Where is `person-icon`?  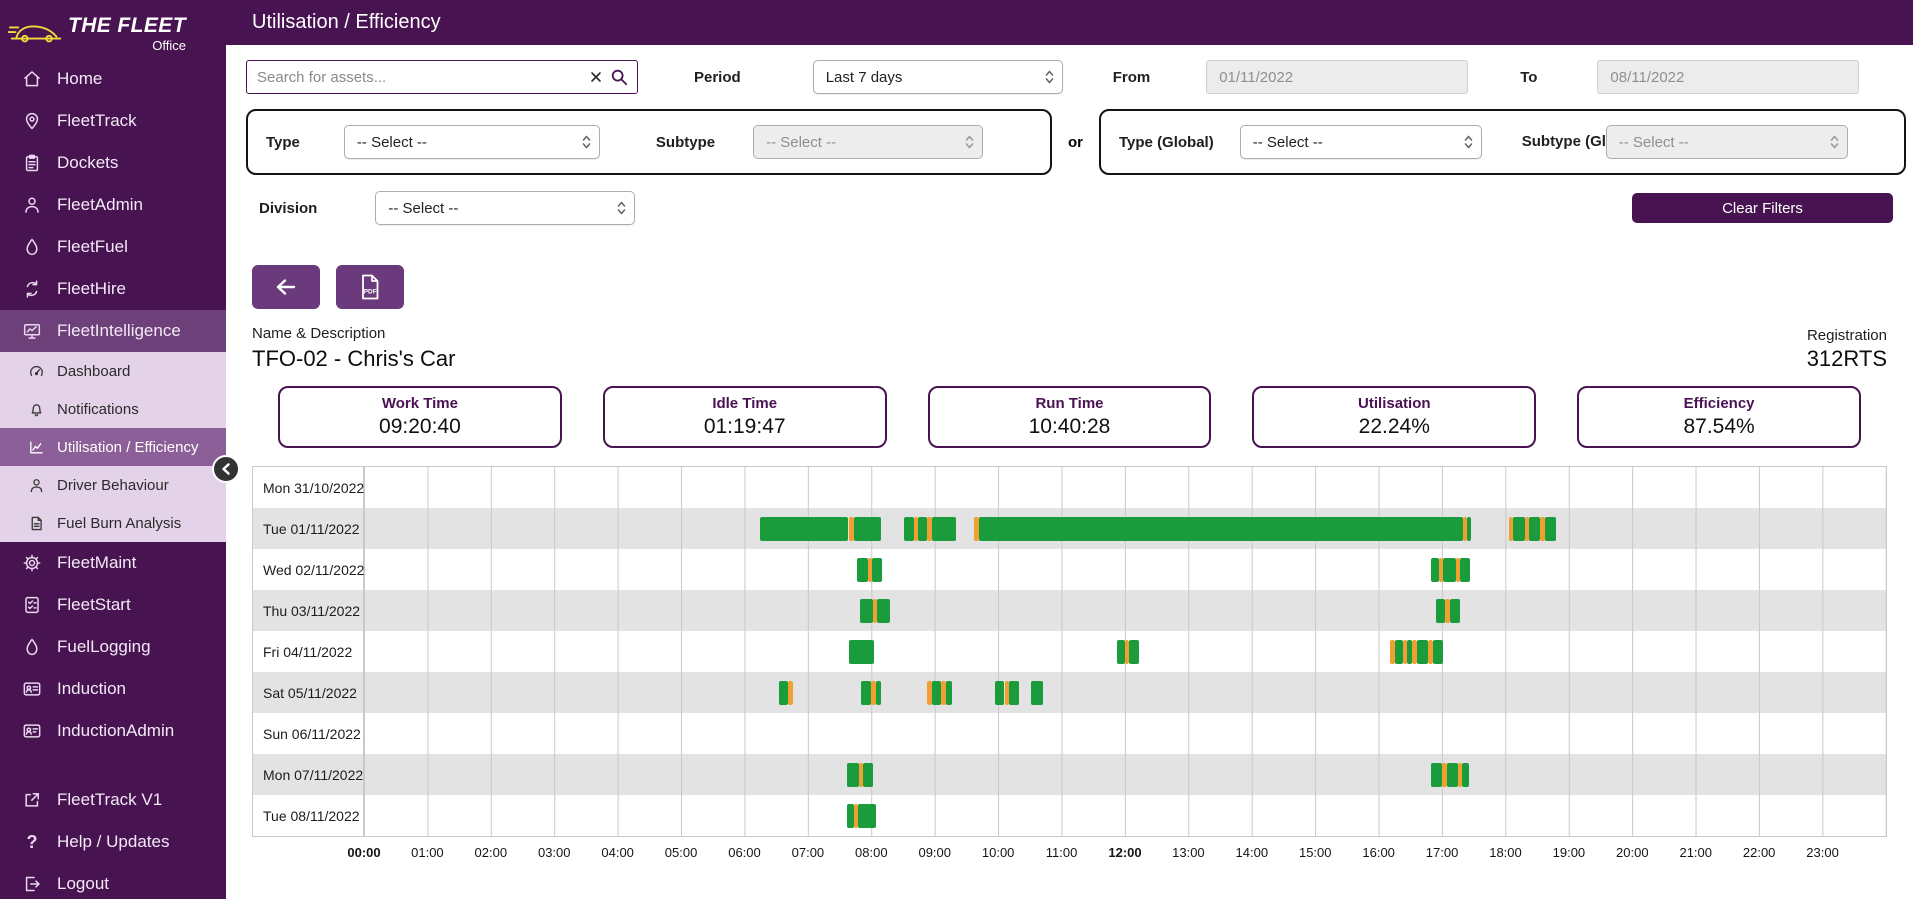
person-icon is located at coordinates (36, 485).